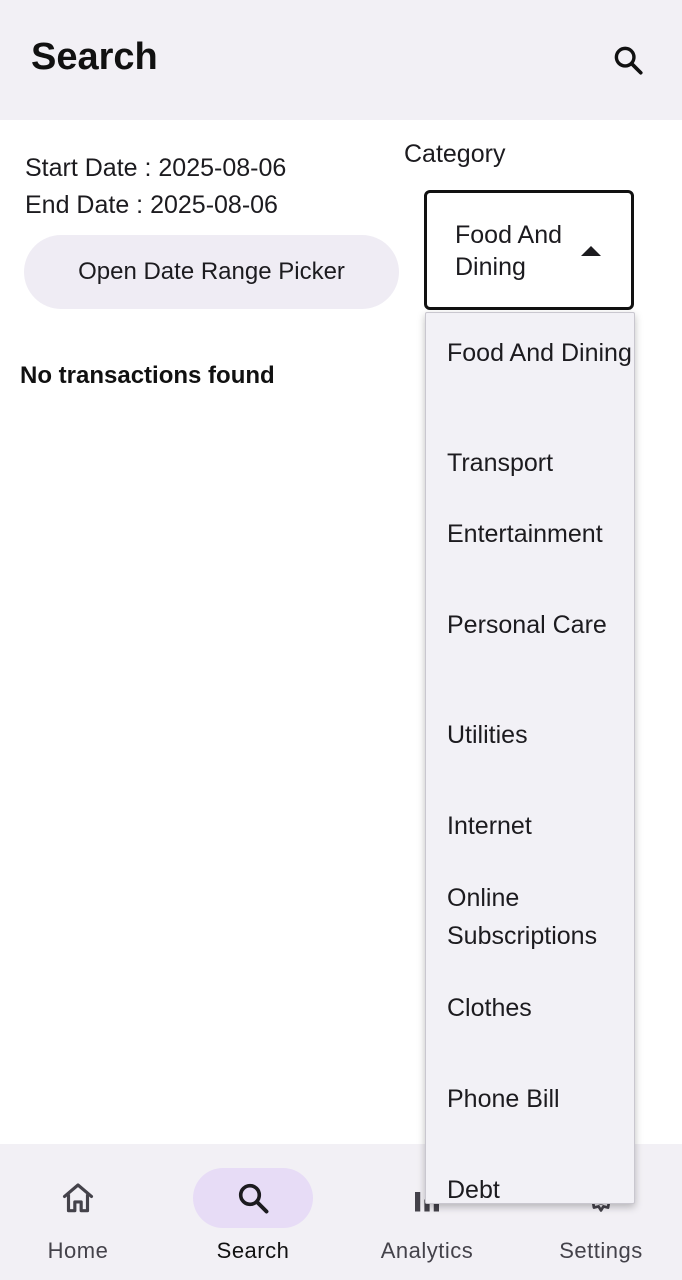  I want to click on category-select: Food And Dining, so click(529, 250).